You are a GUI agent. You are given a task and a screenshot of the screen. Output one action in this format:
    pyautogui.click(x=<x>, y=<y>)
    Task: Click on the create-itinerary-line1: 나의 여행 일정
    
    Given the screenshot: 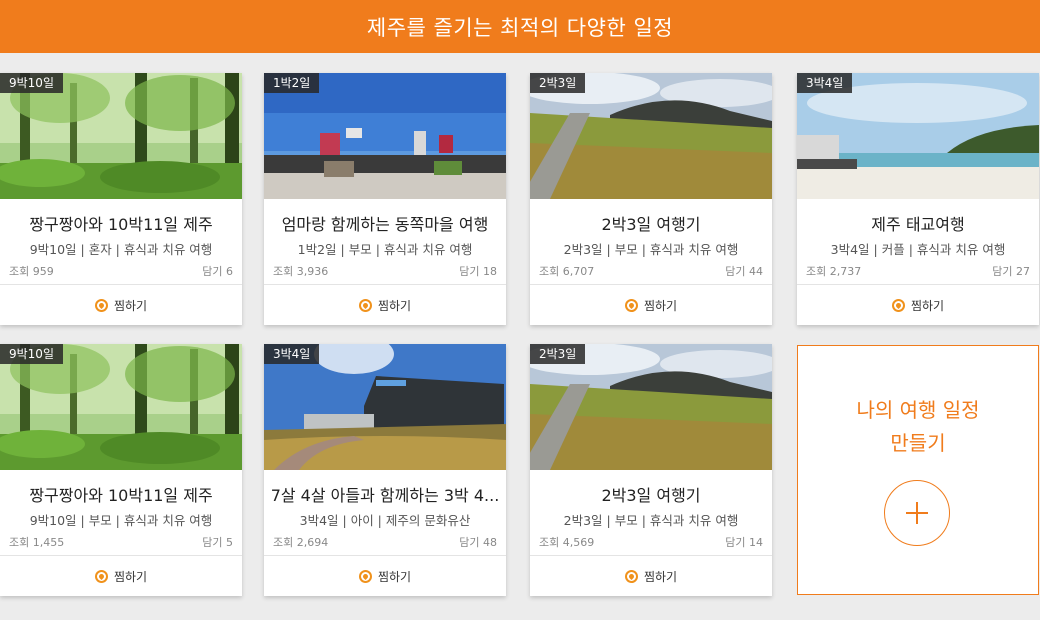 What is the action you would take?
    pyautogui.click(x=918, y=410)
    